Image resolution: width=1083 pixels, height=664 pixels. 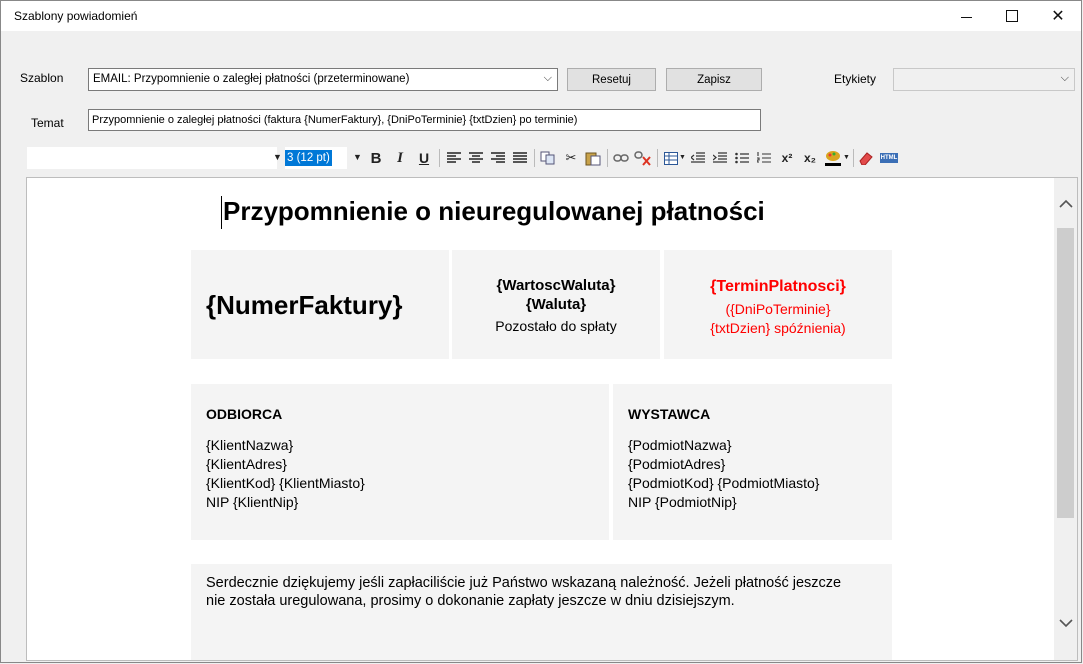 I want to click on recipient-address: {KlientAdres}, so click(x=246, y=464).